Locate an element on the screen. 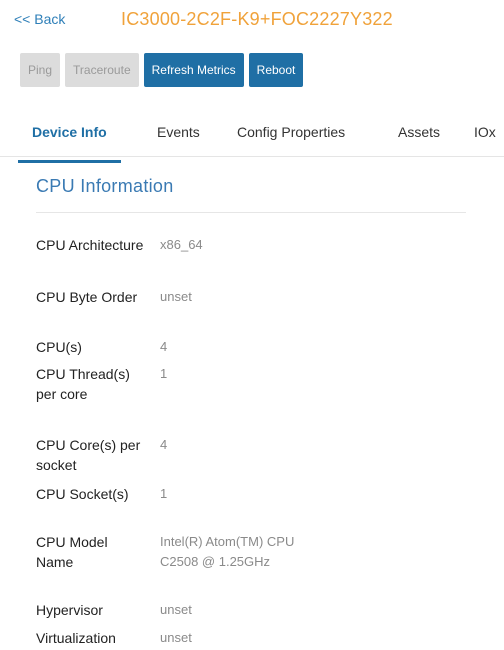 The width and height of the screenshot is (504, 650). tab-device-info: Device Info is located at coordinates (69, 140).